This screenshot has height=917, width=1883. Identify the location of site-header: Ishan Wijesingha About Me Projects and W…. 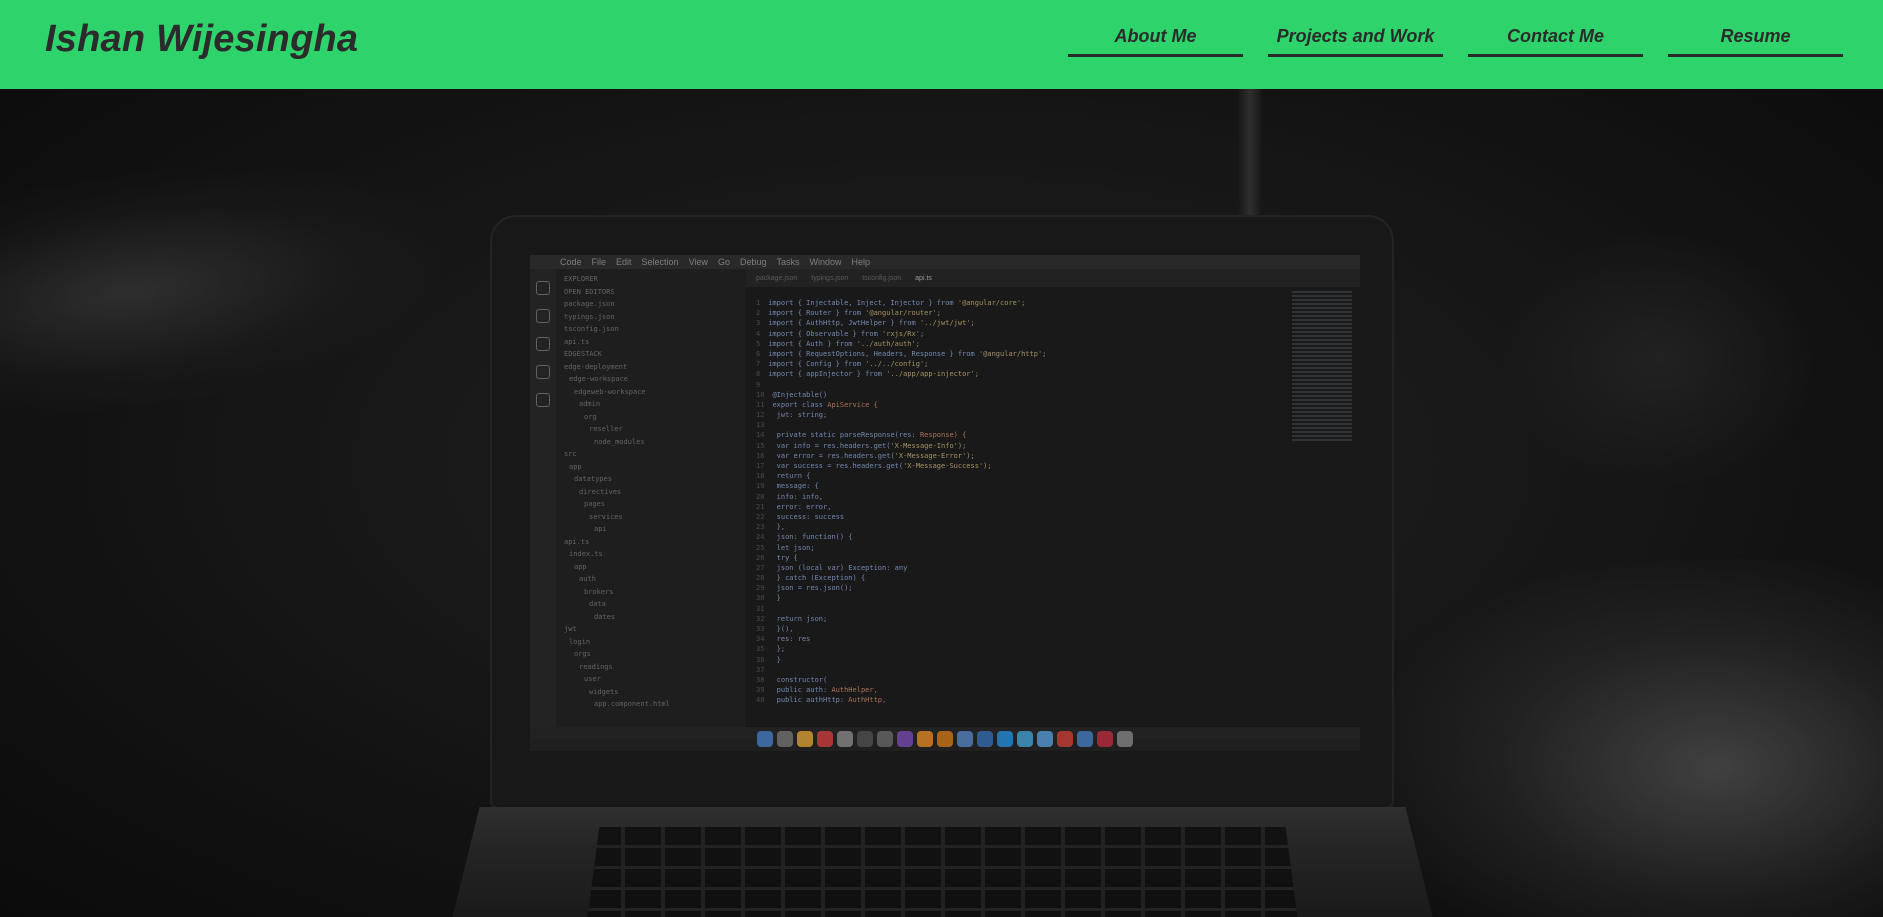
(941, 44).